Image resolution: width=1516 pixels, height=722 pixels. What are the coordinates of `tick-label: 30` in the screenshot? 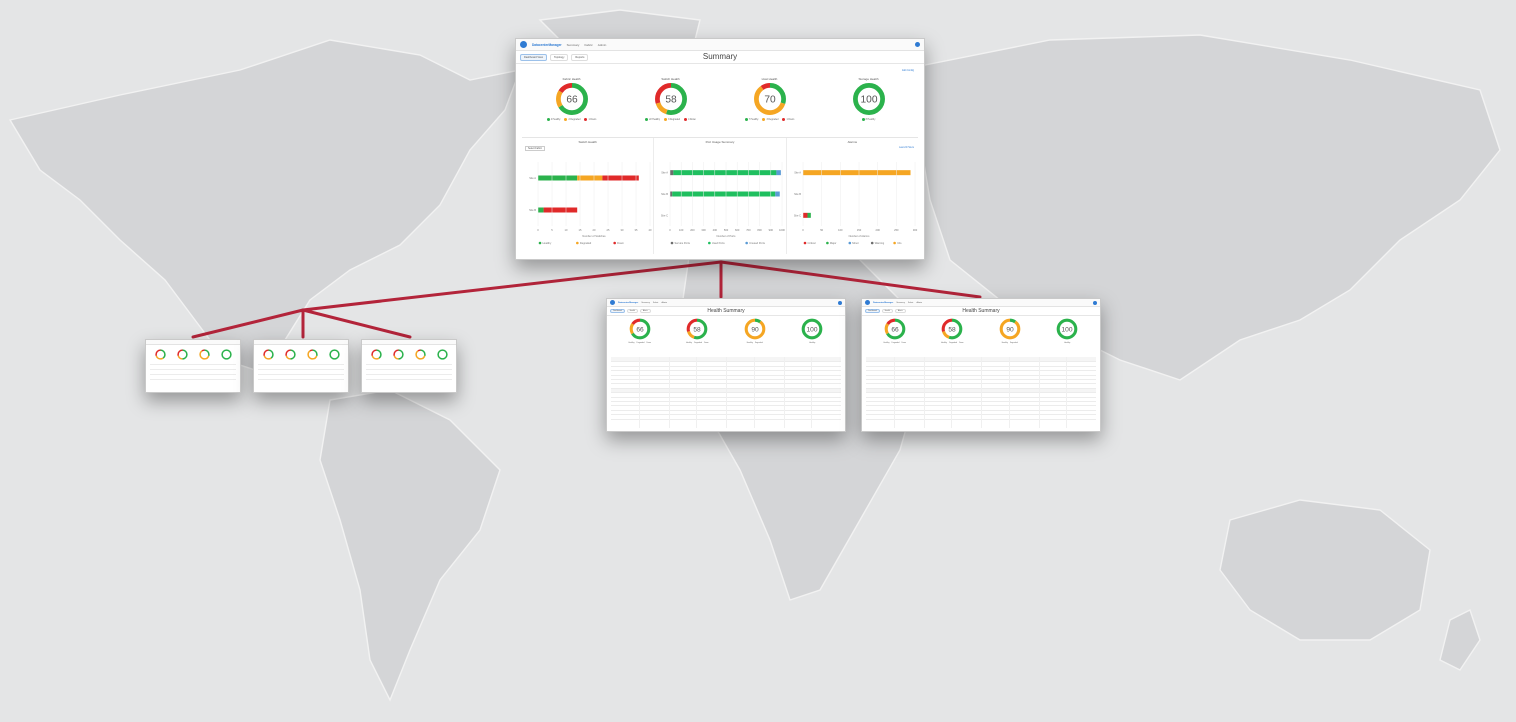 It's located at (622, 230).